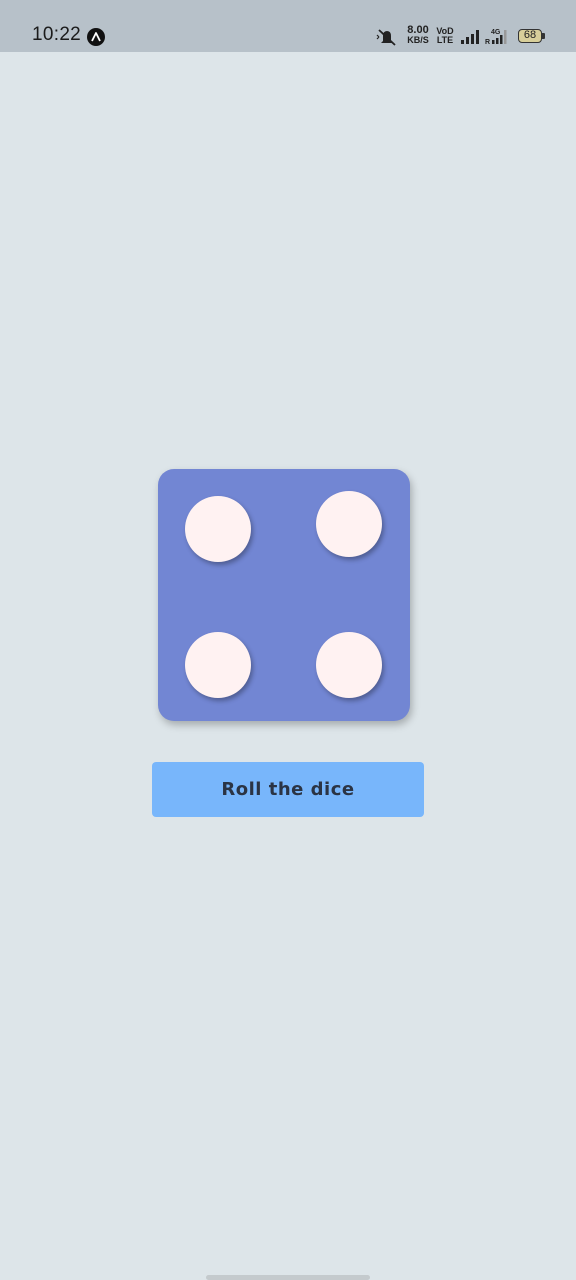 The width and height of the screenshot is (576, 1280). I want to click on roll-dice-button: Roll the dice, so click(288, 789).